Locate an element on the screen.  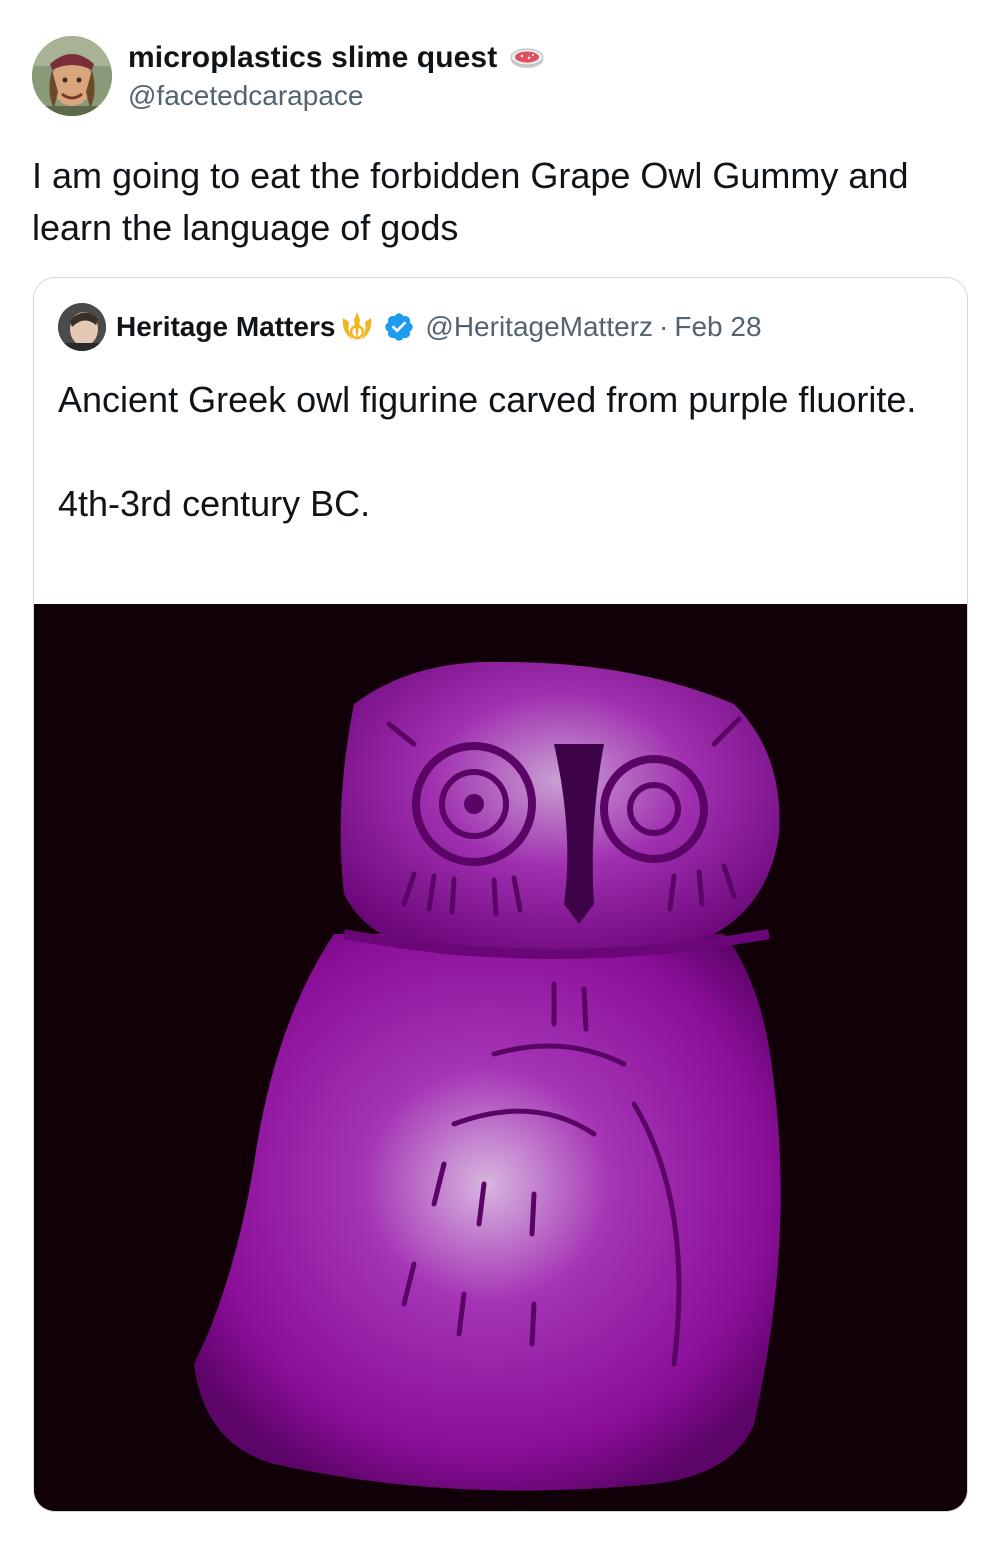
quoted-handle: @HeritageMatterz is located at coordinates (539, 327).